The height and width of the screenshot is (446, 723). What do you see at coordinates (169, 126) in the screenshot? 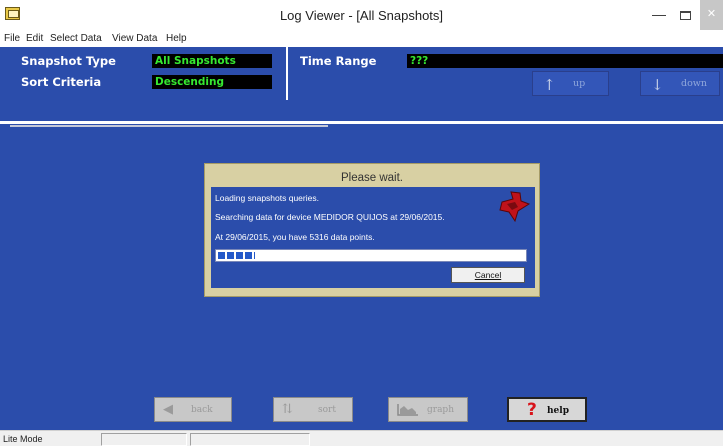
I see `header-separator-accent` at bounding box center [169, 126].